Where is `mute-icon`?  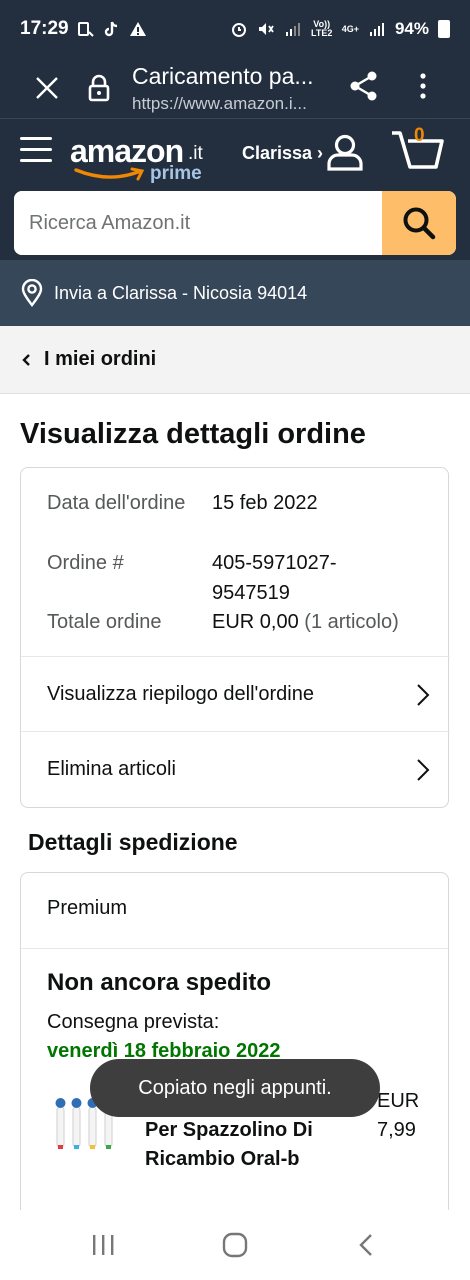 mute-icon is located at coordinates (266, 29).